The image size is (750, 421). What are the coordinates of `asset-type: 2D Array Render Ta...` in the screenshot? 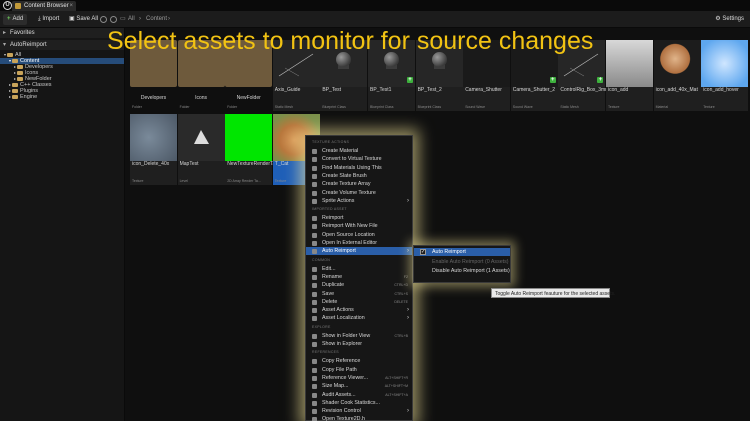 It's located at (244, 181).